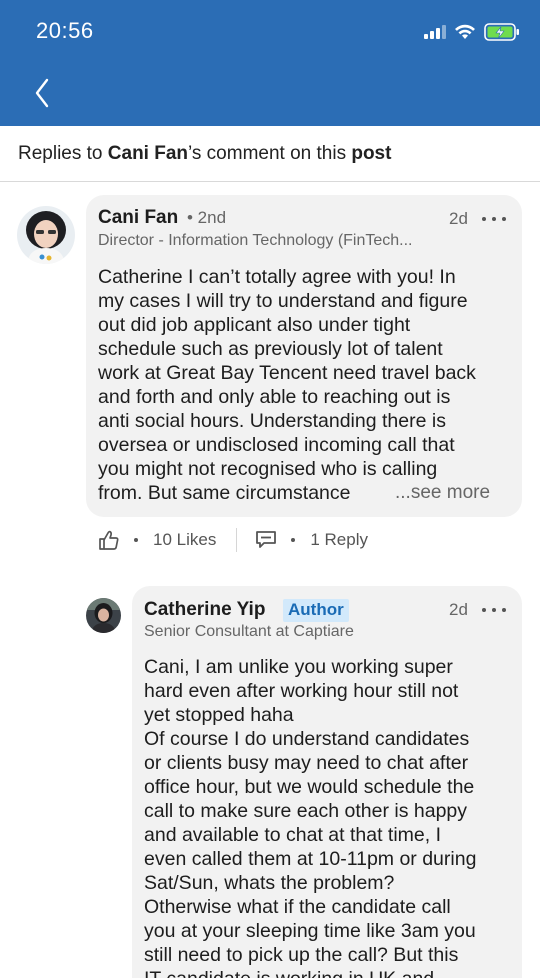 Image resolution: width=540 pixels, height=978 pixels. I want to click on header-middle: ’s comment on this, so click(270, 153).